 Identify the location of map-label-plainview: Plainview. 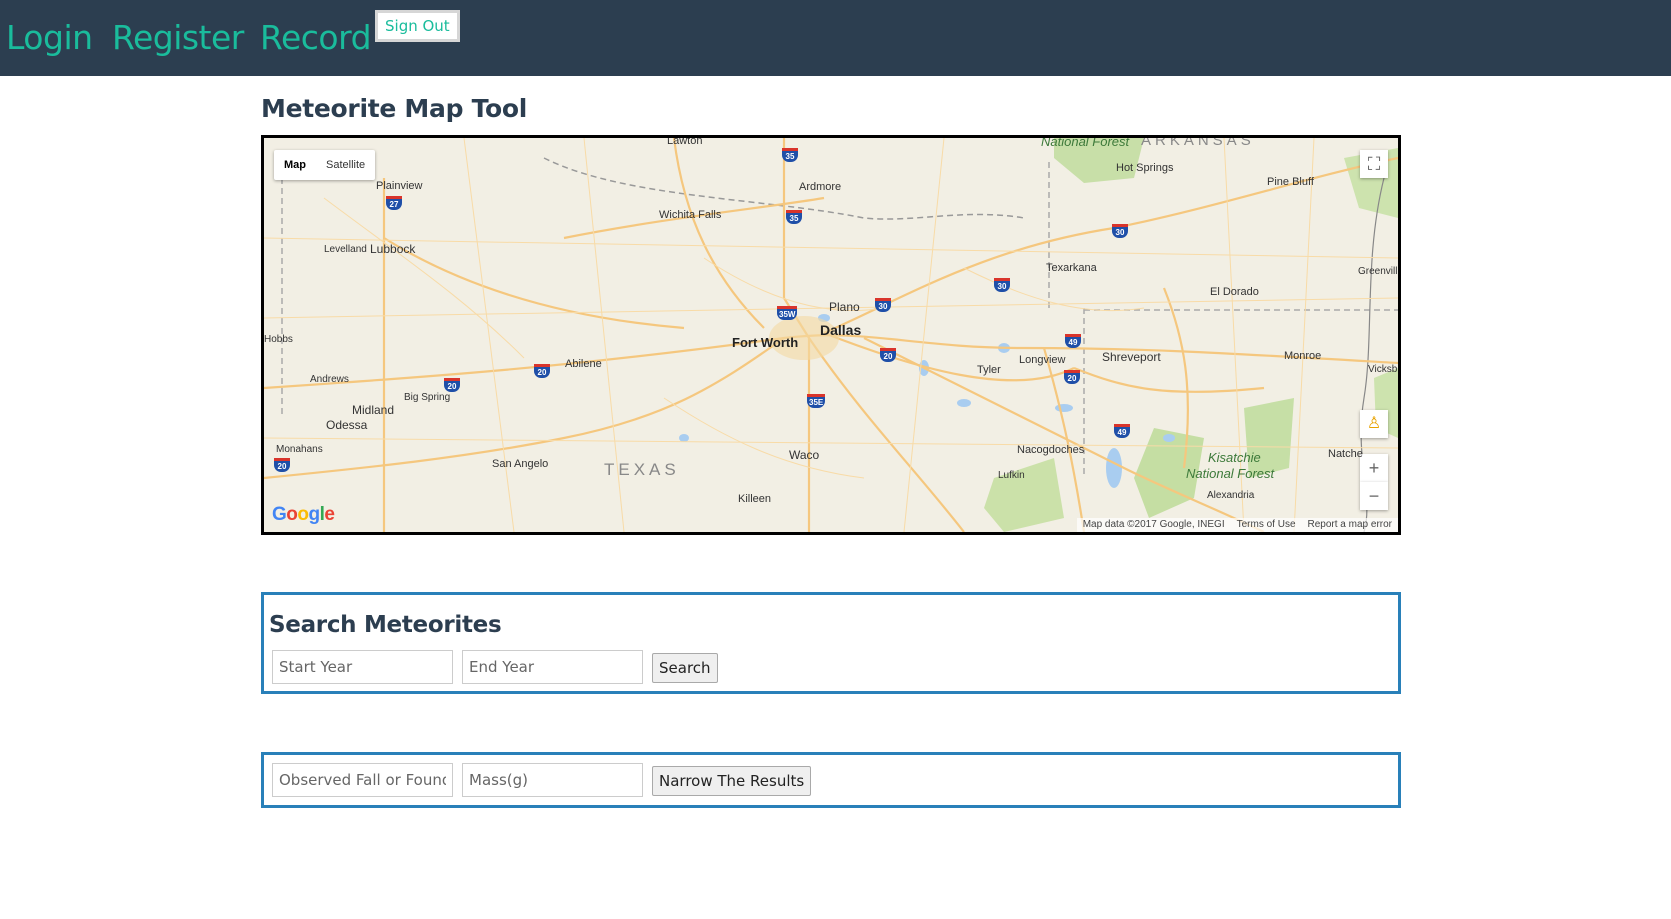
(399, 186).